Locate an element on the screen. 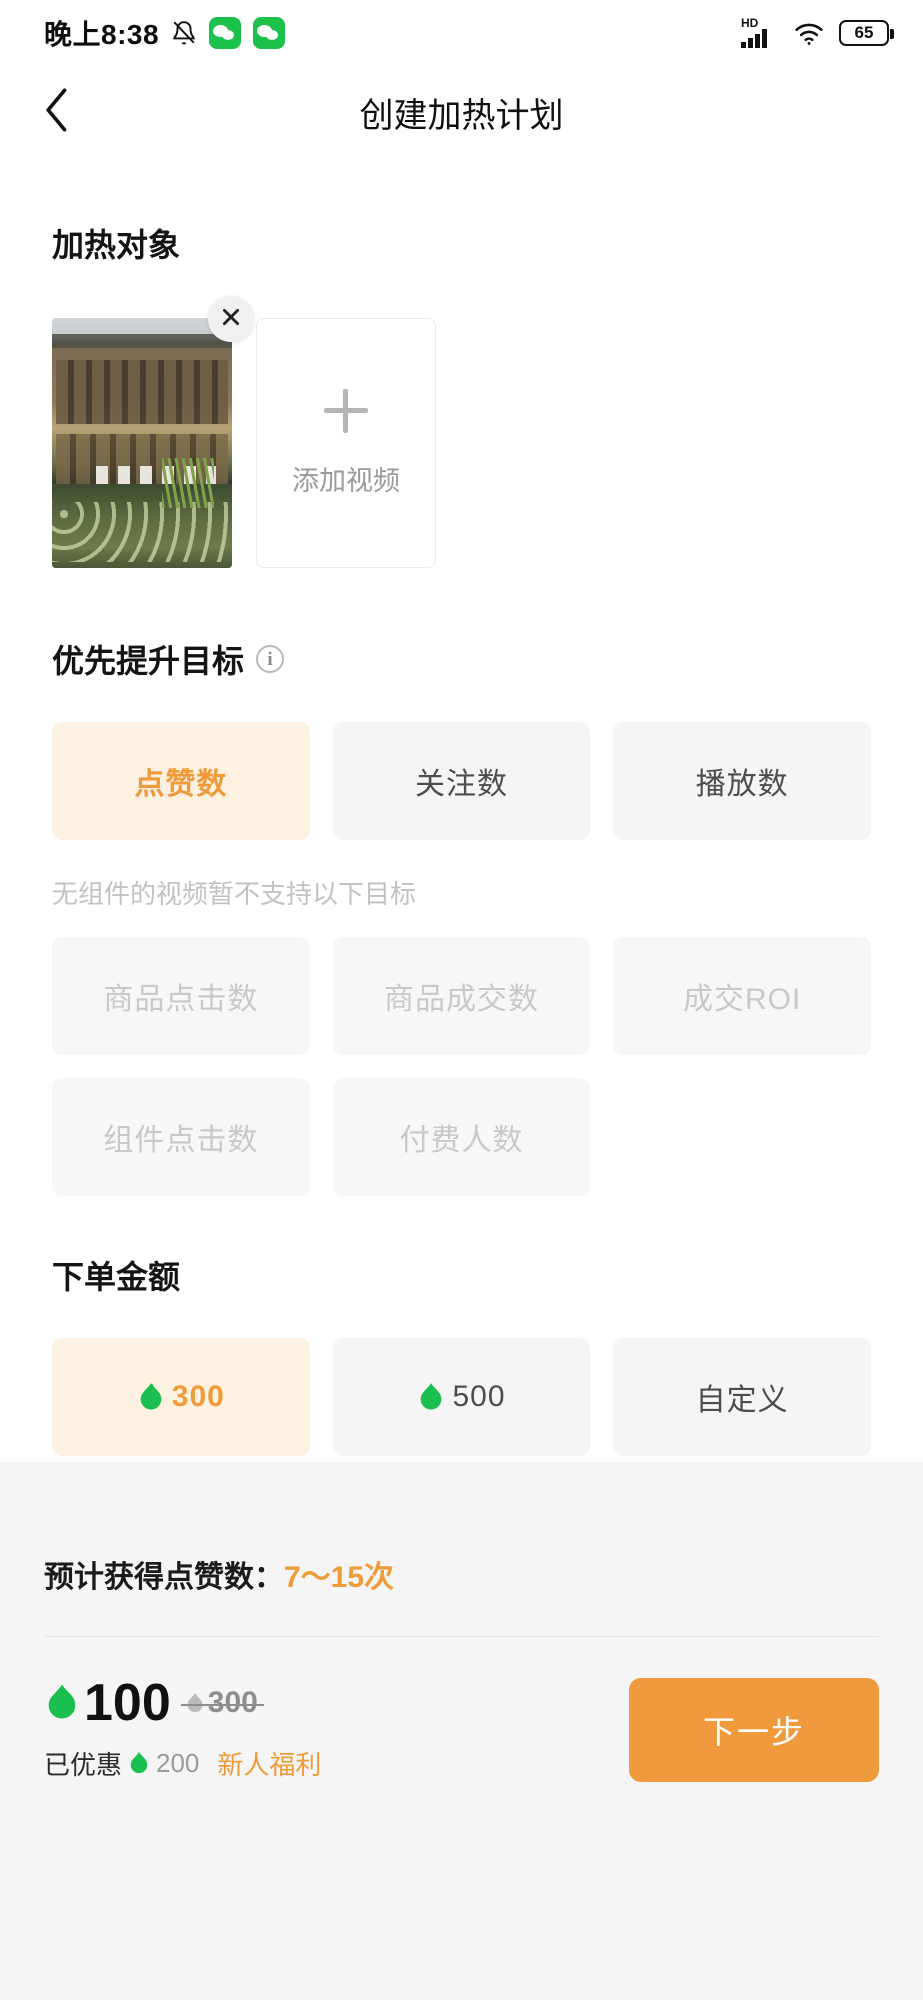 This screenshot has height=2000, width=923. discount-tag: 新人福利 is located at coordinates (269, 1765).